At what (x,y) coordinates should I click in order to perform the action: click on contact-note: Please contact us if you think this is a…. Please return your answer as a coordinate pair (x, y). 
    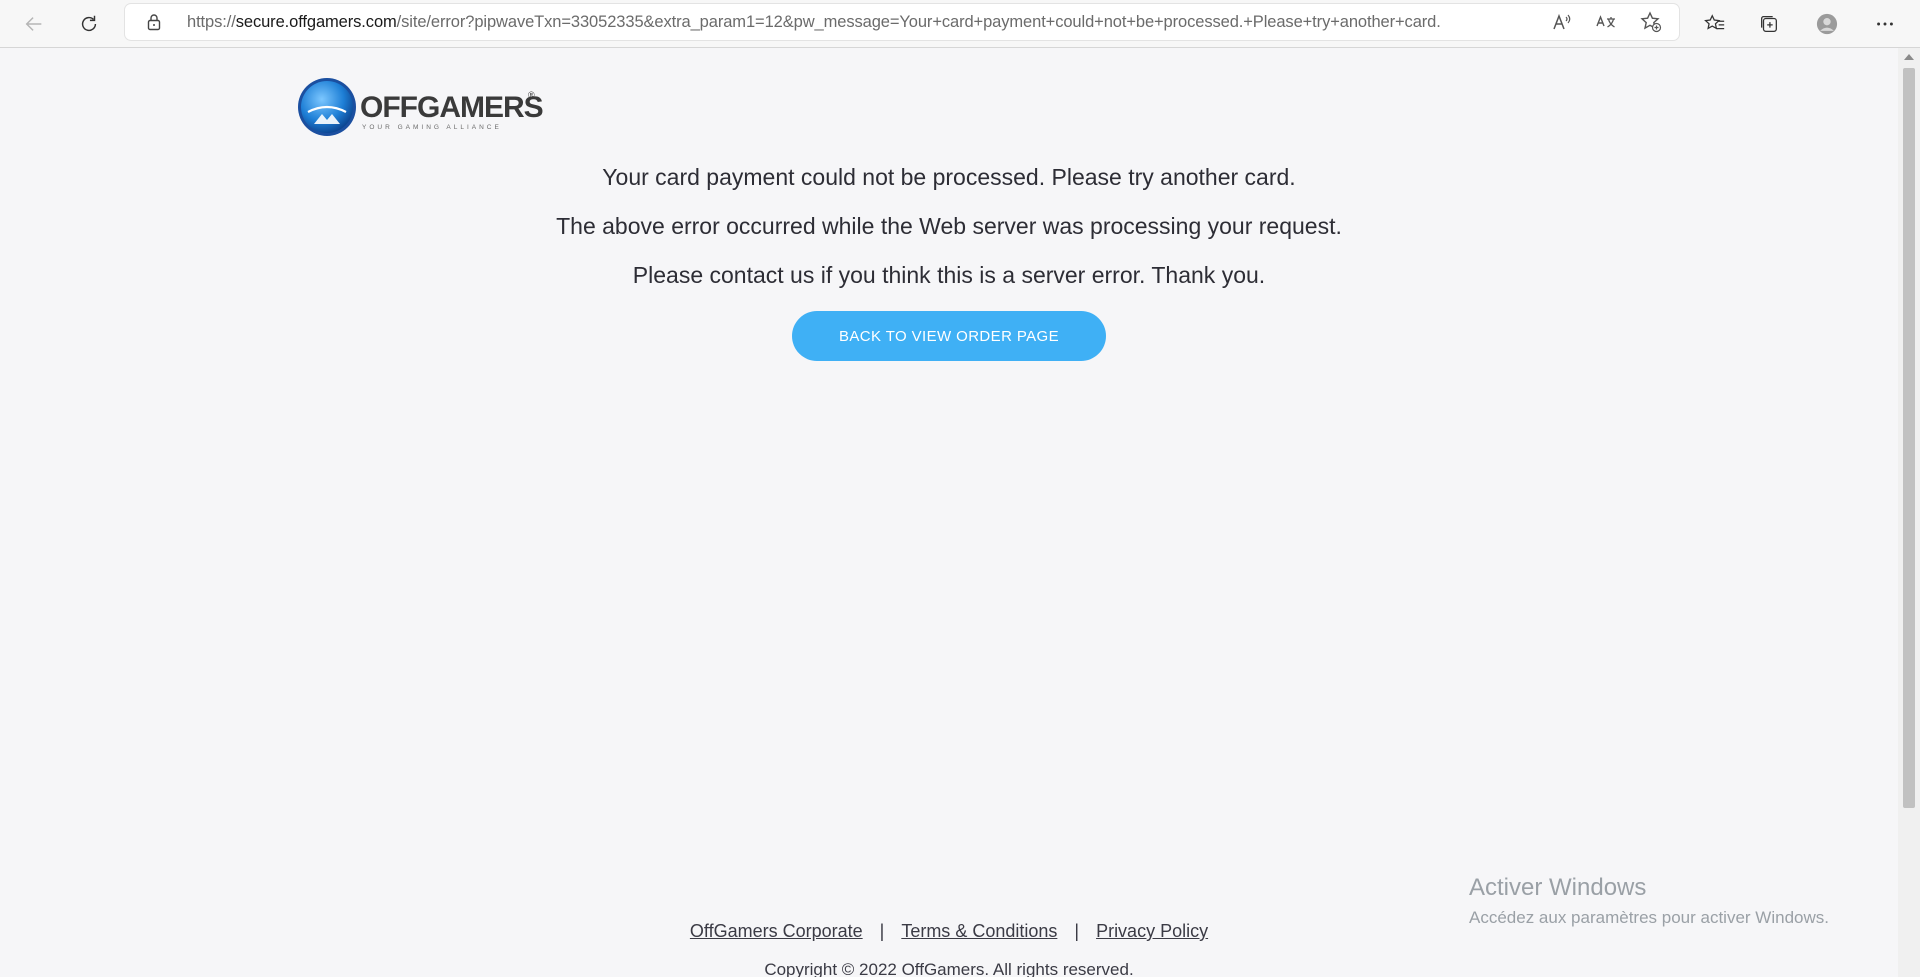
    Looking at the image, I should click on (949, 275).